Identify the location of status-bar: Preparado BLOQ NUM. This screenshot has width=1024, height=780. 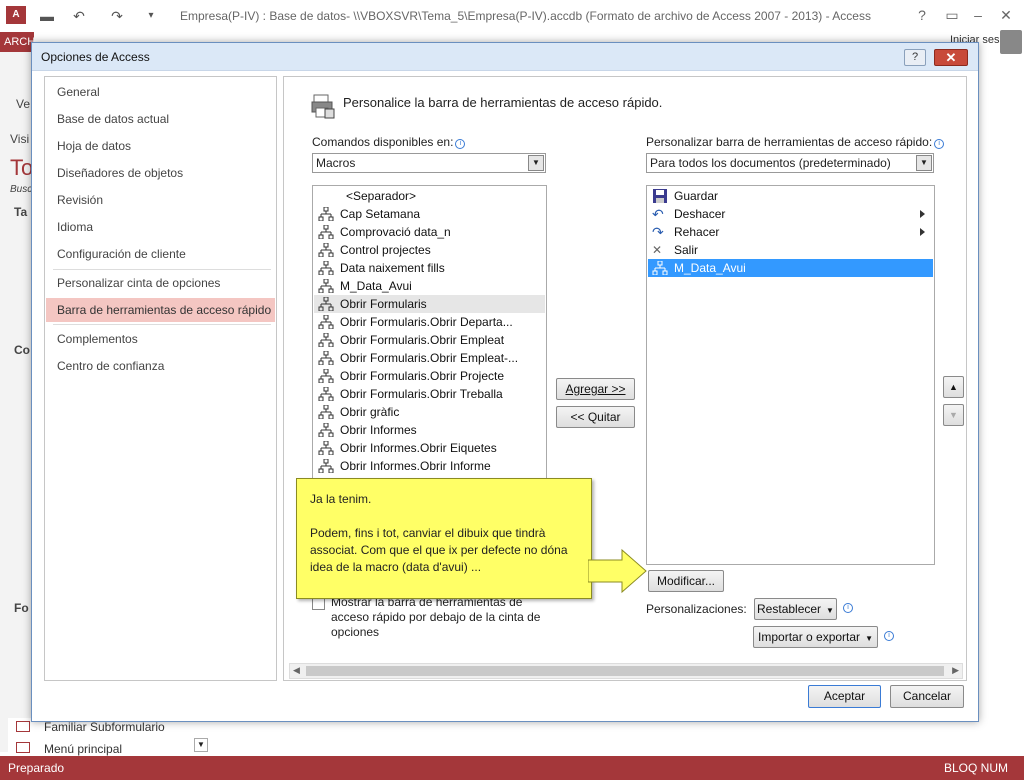
(512, 768).